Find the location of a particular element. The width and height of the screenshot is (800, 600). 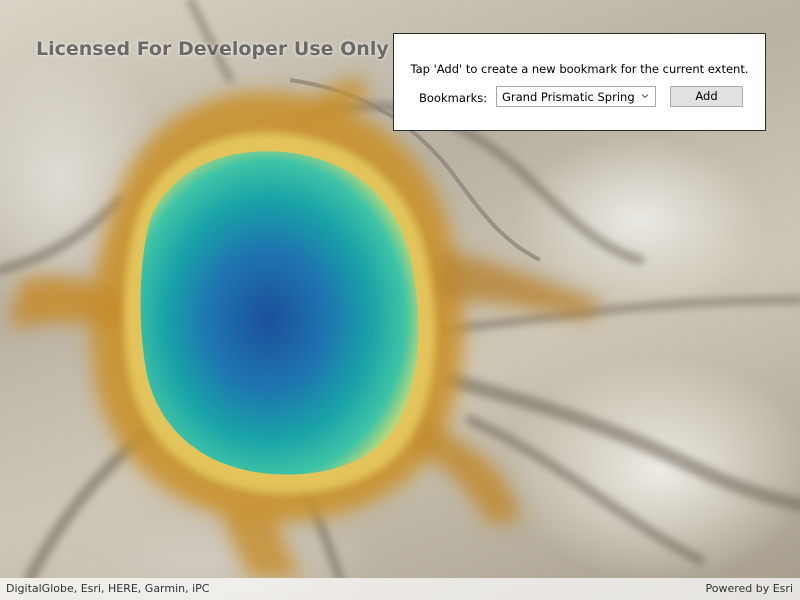

bookmarks-label: Bookmarks: is located at coordinates (453, 98).